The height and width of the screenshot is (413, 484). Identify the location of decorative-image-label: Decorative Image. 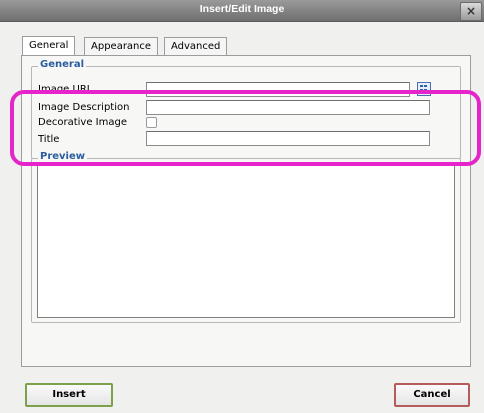
(82, 122).